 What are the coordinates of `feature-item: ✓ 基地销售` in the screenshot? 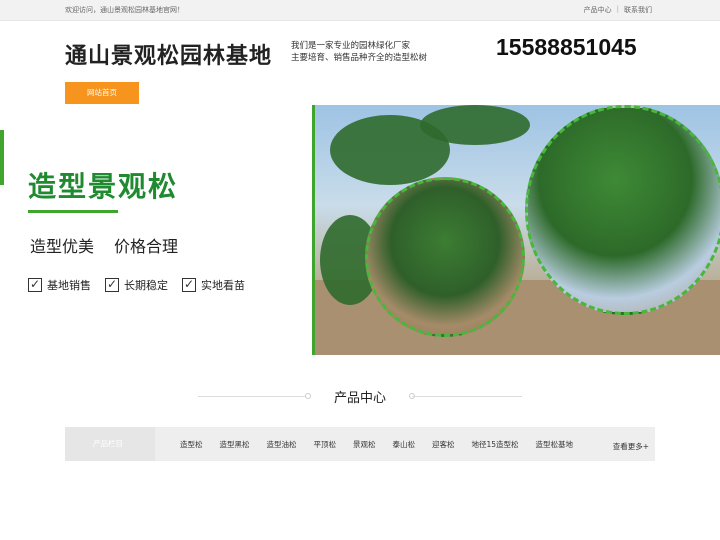 It's located at (59, 285).